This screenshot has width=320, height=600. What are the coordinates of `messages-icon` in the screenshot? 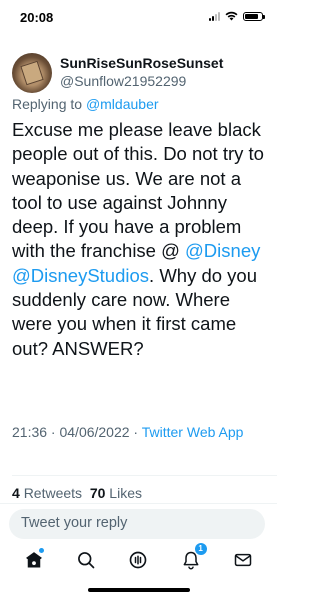 It's located at (243, 560).